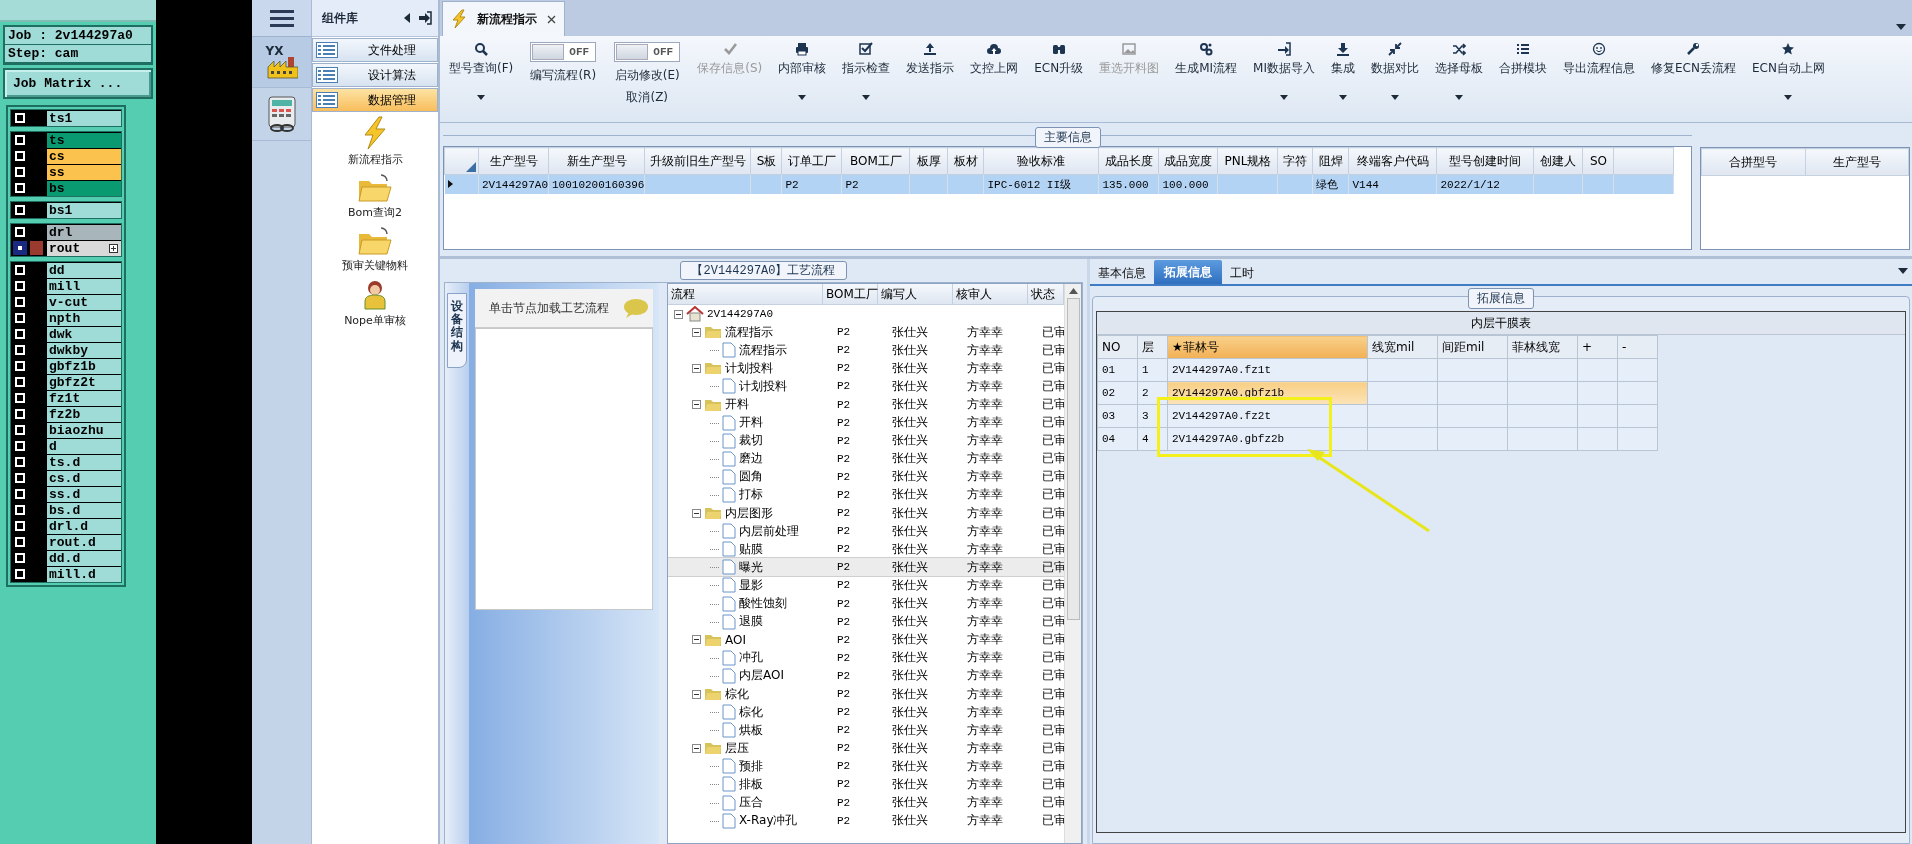  I want to click on lightning-icon, so click(375, 133).